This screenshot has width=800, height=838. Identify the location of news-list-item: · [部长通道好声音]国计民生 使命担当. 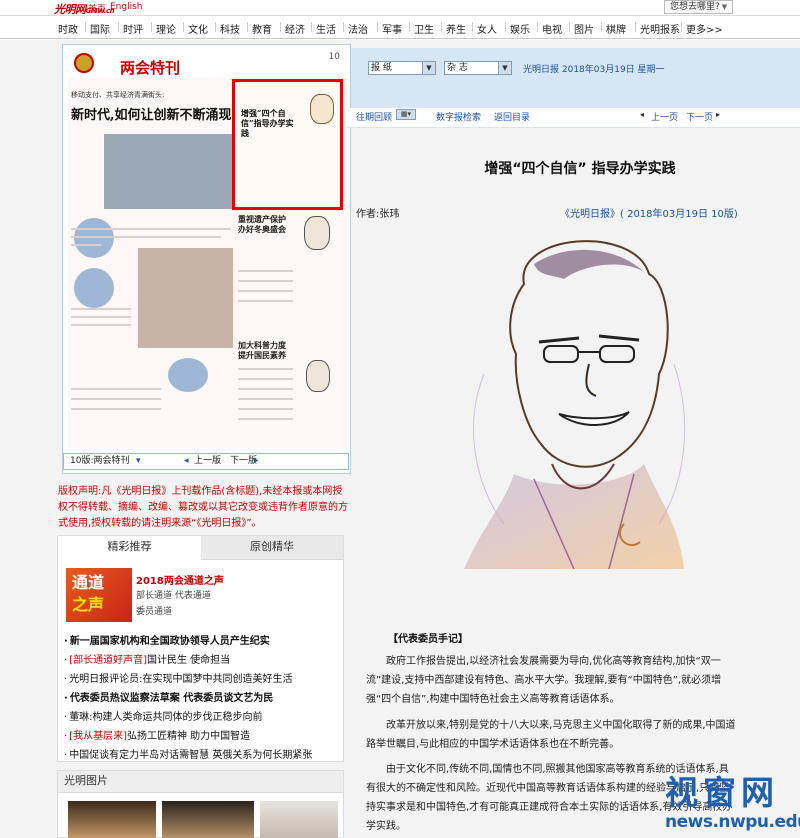
(147, 658).